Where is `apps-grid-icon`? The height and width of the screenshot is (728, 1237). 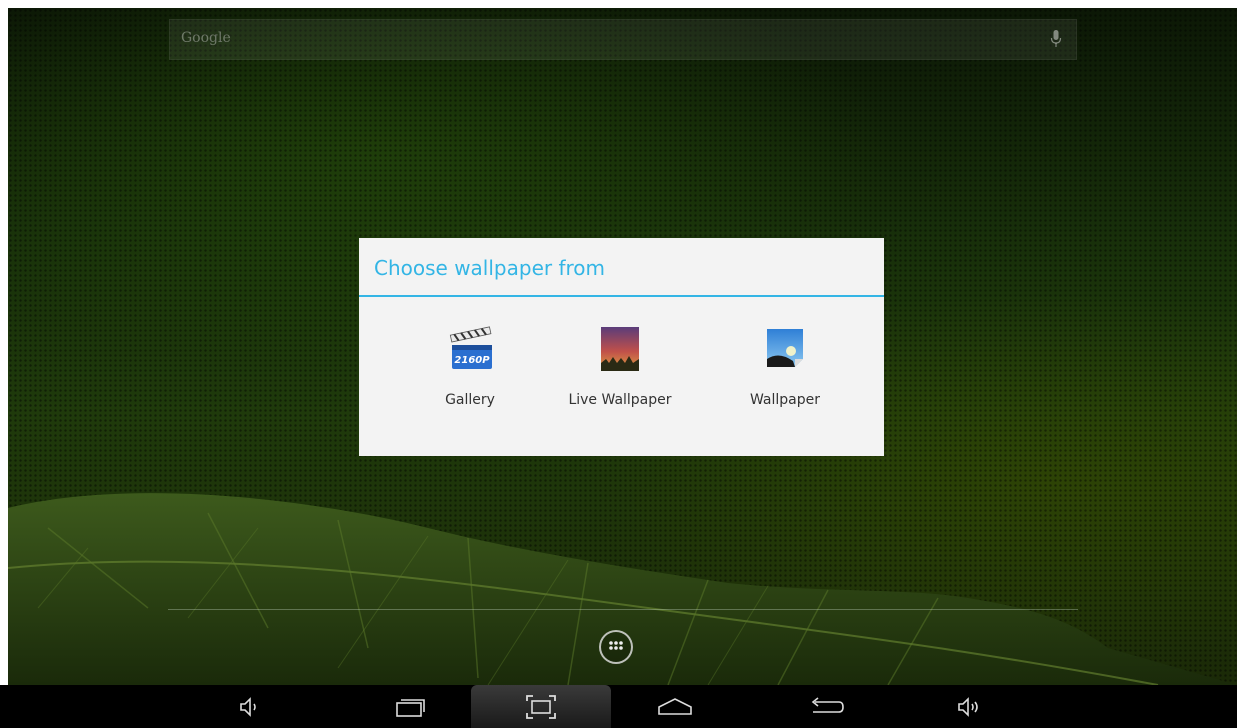
apps-grid-icon is located at coordinates (616, 645).